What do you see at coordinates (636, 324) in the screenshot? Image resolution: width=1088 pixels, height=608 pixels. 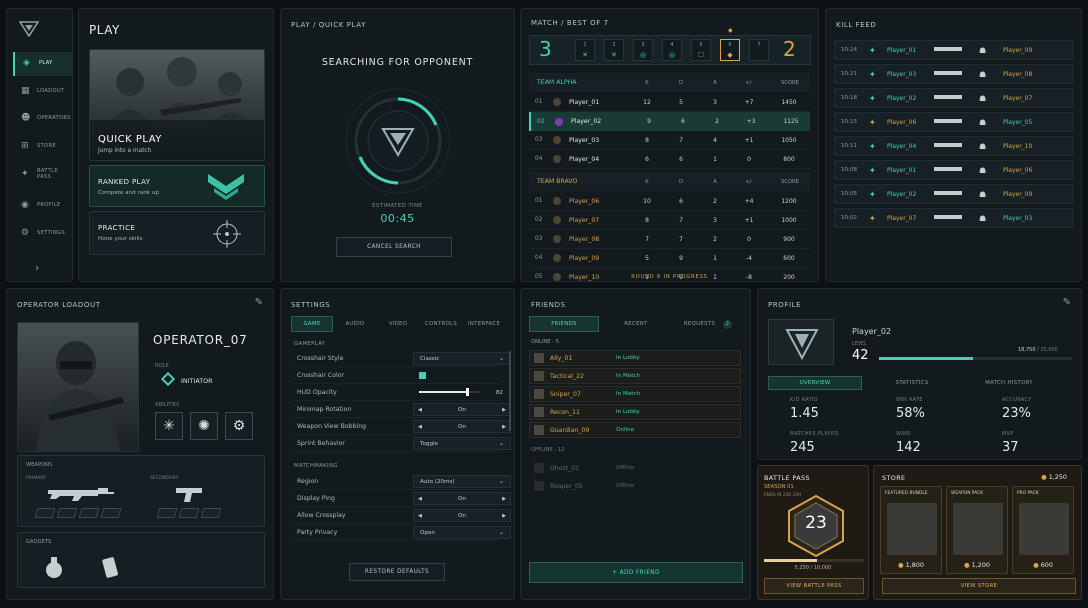 I see `tab-recent: RECENT` at bounding box center [636, 324].